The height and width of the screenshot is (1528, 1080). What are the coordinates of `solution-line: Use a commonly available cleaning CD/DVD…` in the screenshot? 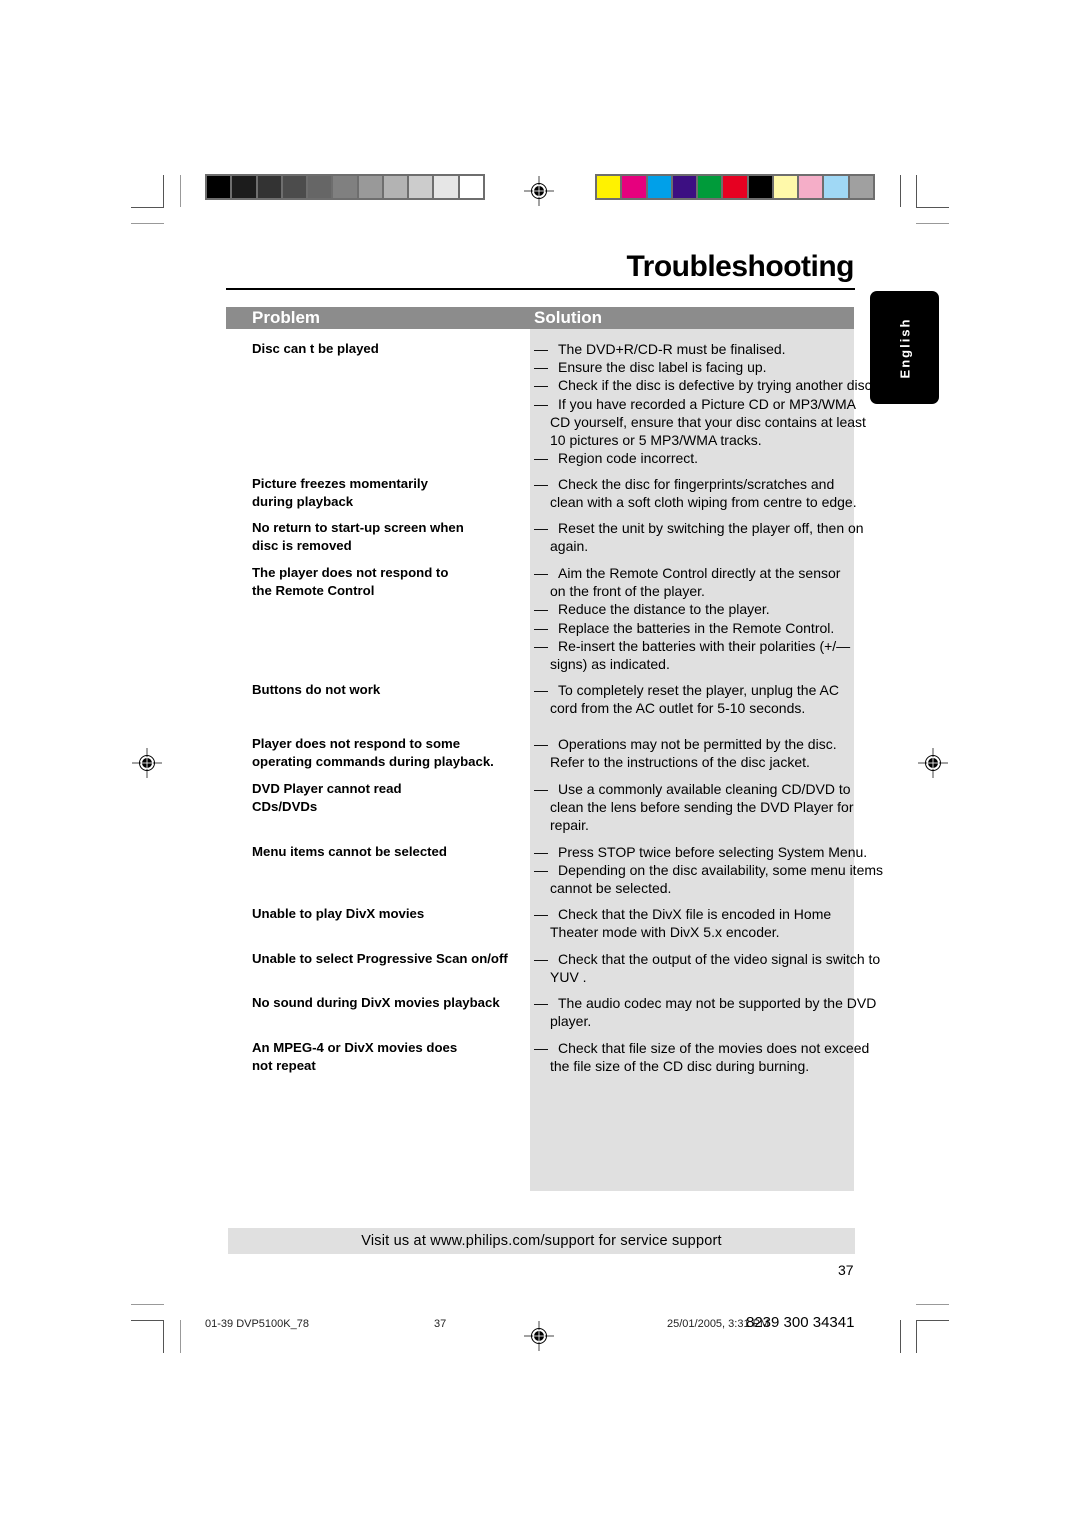 It's located at (704, 789).